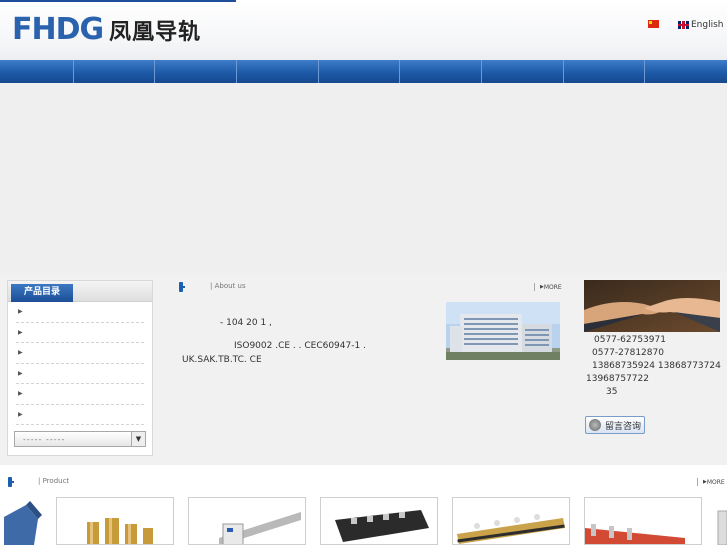 The image size is (727, 545). Describe the element at coordinates (552, 287) in the screenshot. I see `about-more-label: MORE` at that location.